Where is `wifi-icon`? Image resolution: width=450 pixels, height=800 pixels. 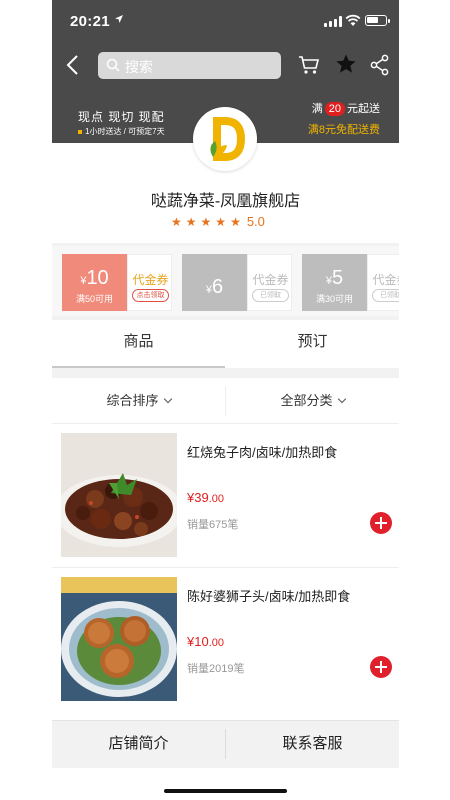
wifi-icon is located at coordinates (353, 21).